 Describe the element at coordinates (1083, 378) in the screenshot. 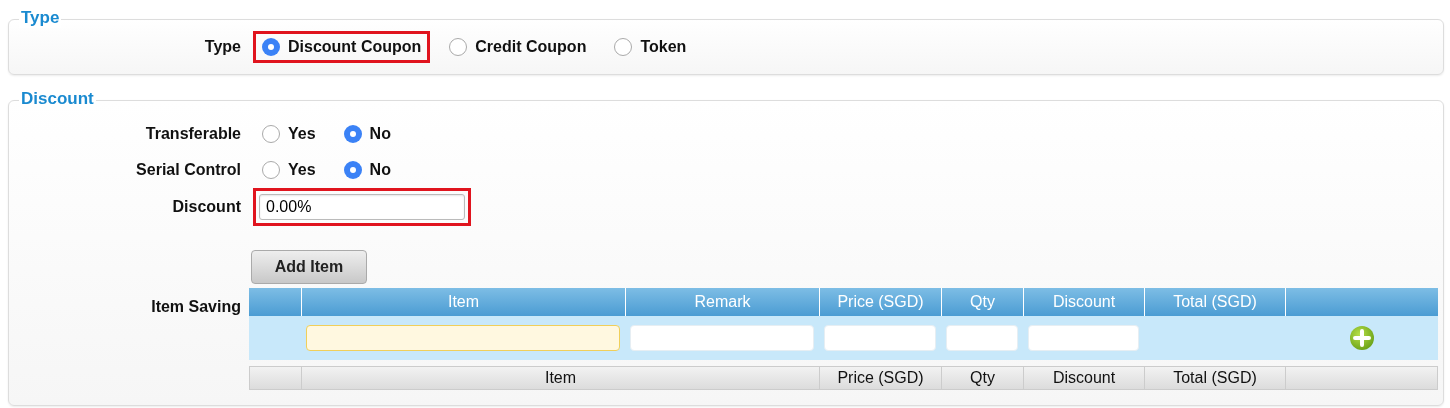

I see `footer-cell: Discount` at that location.